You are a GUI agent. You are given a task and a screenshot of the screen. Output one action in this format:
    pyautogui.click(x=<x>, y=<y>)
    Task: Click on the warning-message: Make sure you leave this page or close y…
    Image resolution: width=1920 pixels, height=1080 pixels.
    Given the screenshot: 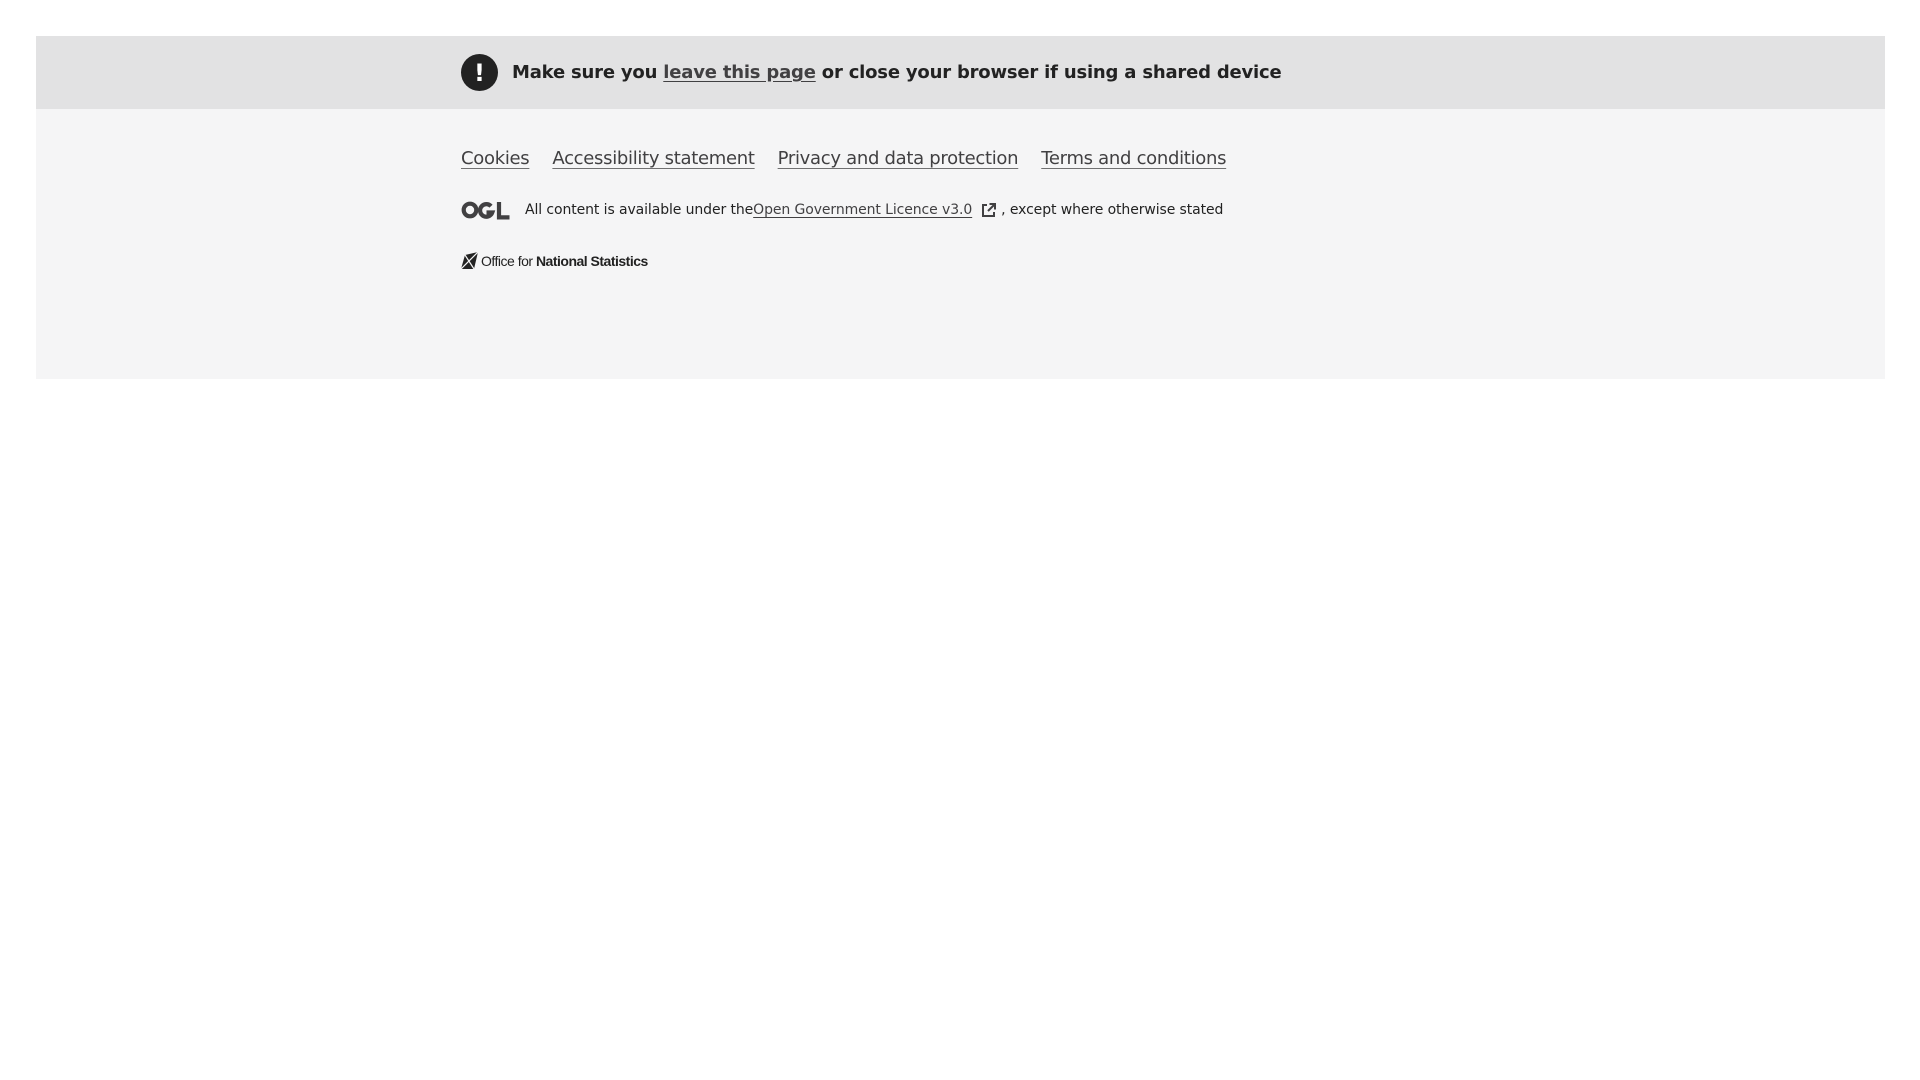 What is the action you would take?
    pyautogui.click(x=897, y=72)
    